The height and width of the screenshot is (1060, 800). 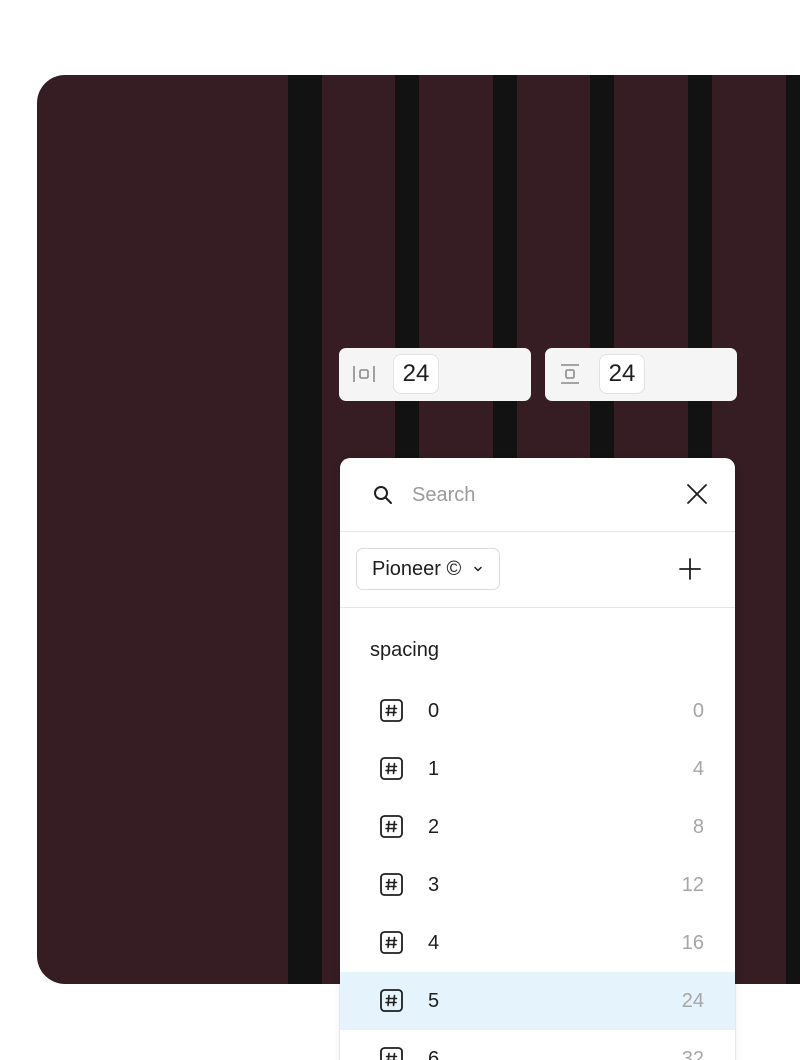 I want to click on horizontal-gap-input: 24, so click(x=416, y=374).